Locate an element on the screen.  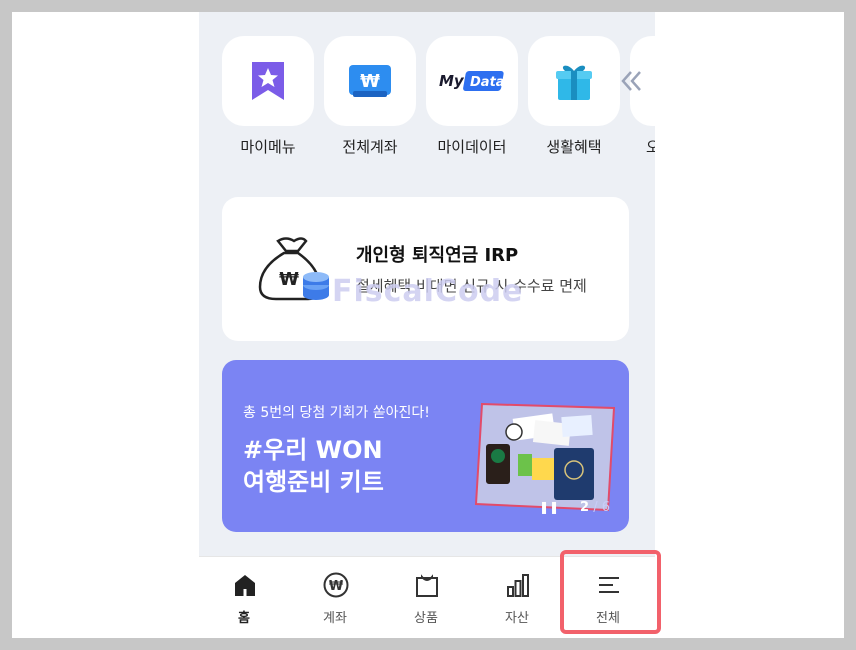
mydata-icon: My Data is located at coordinates (472, 81).